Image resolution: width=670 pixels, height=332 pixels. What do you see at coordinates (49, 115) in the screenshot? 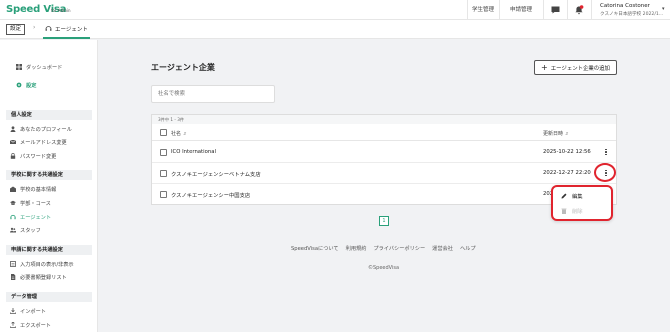
I see `sidebar-section-personal: 個人設定` at bounding box center [49, 115].